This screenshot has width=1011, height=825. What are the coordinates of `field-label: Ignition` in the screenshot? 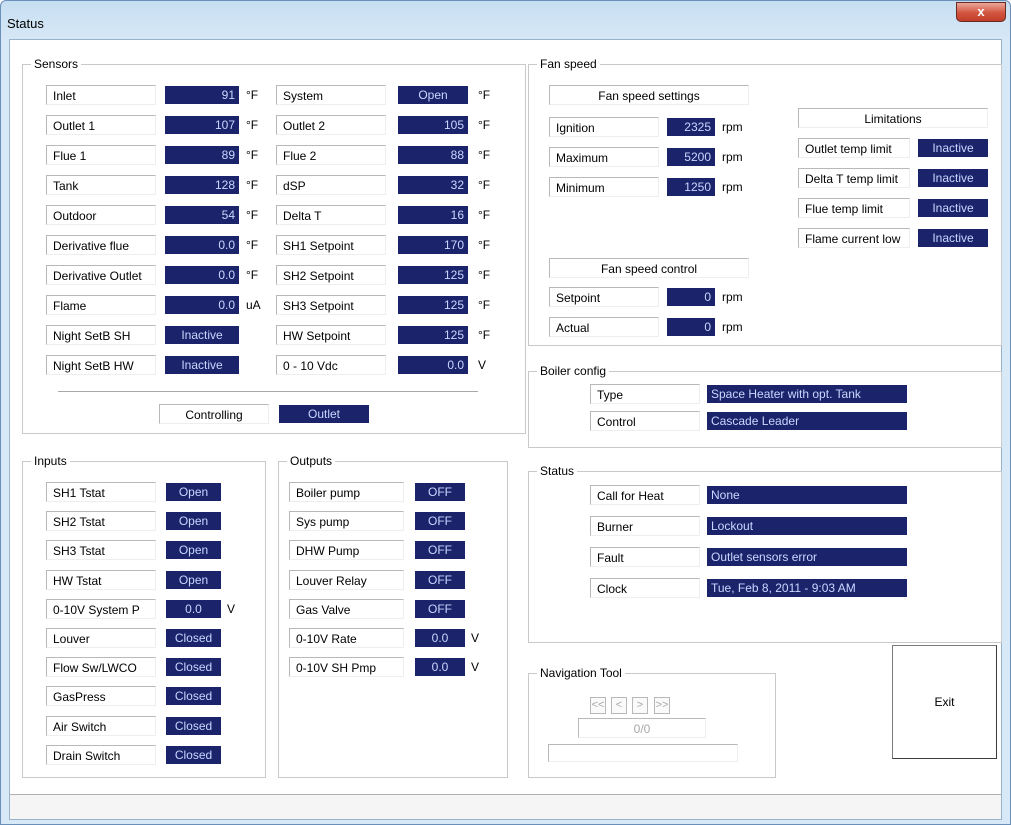 It's located at (604, 127).